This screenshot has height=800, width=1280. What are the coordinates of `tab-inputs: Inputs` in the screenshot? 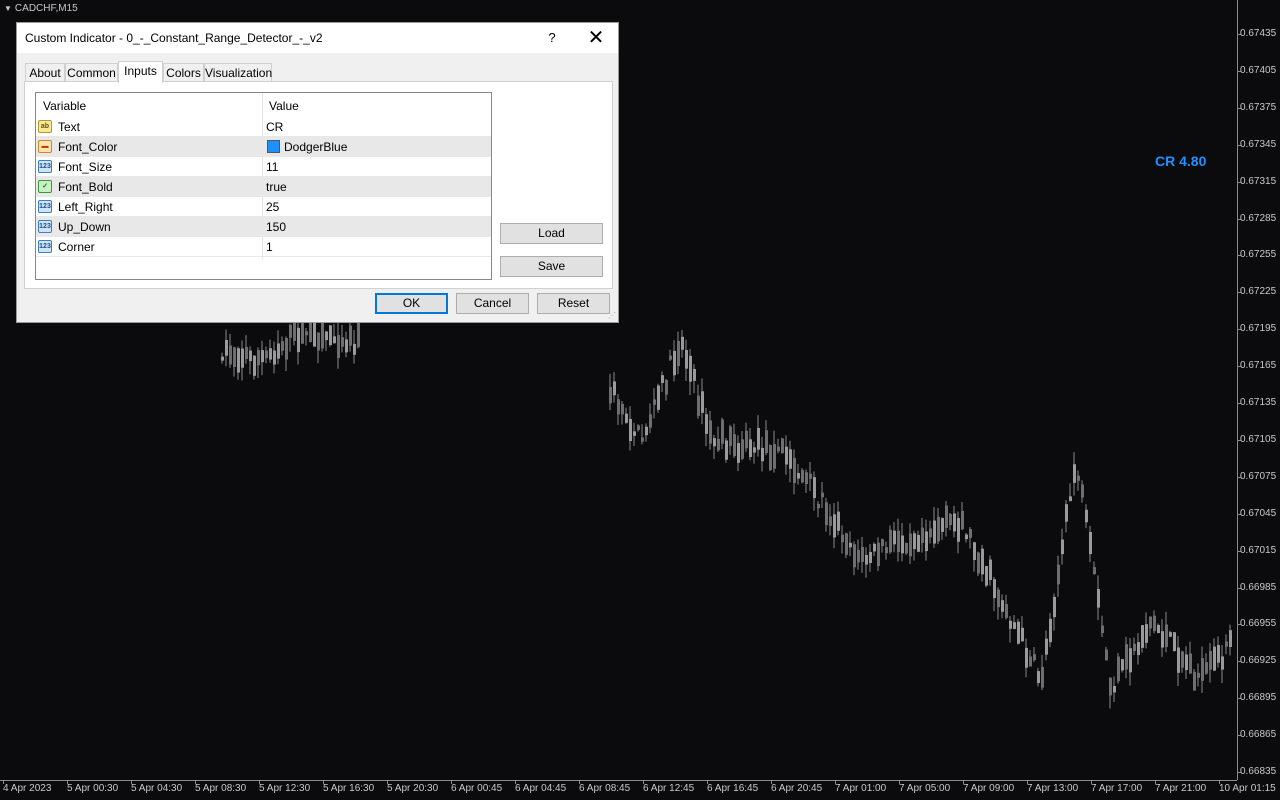 It's located at (140, 72).